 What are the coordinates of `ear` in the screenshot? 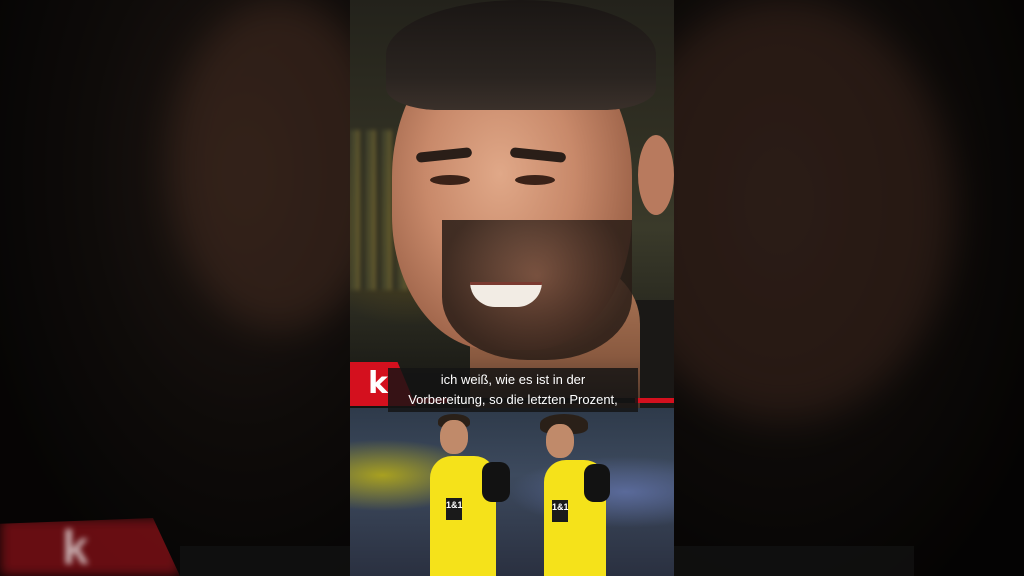 It's located at (656, 175).